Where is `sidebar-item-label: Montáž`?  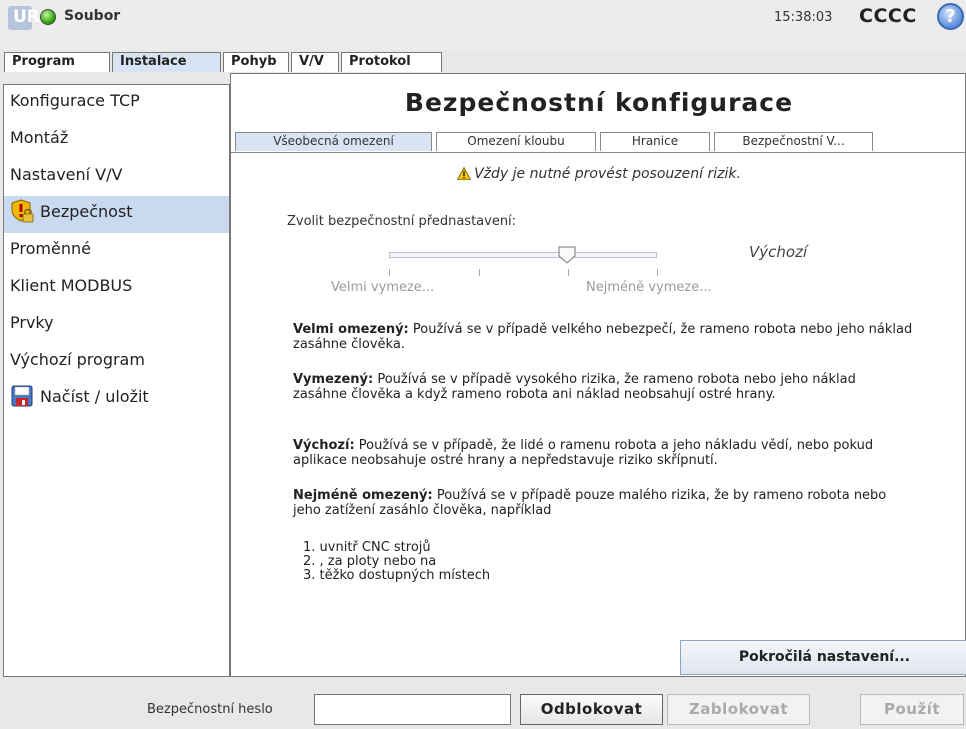
sidebar-item-label: Montáž is located at coordinates (39, 137).